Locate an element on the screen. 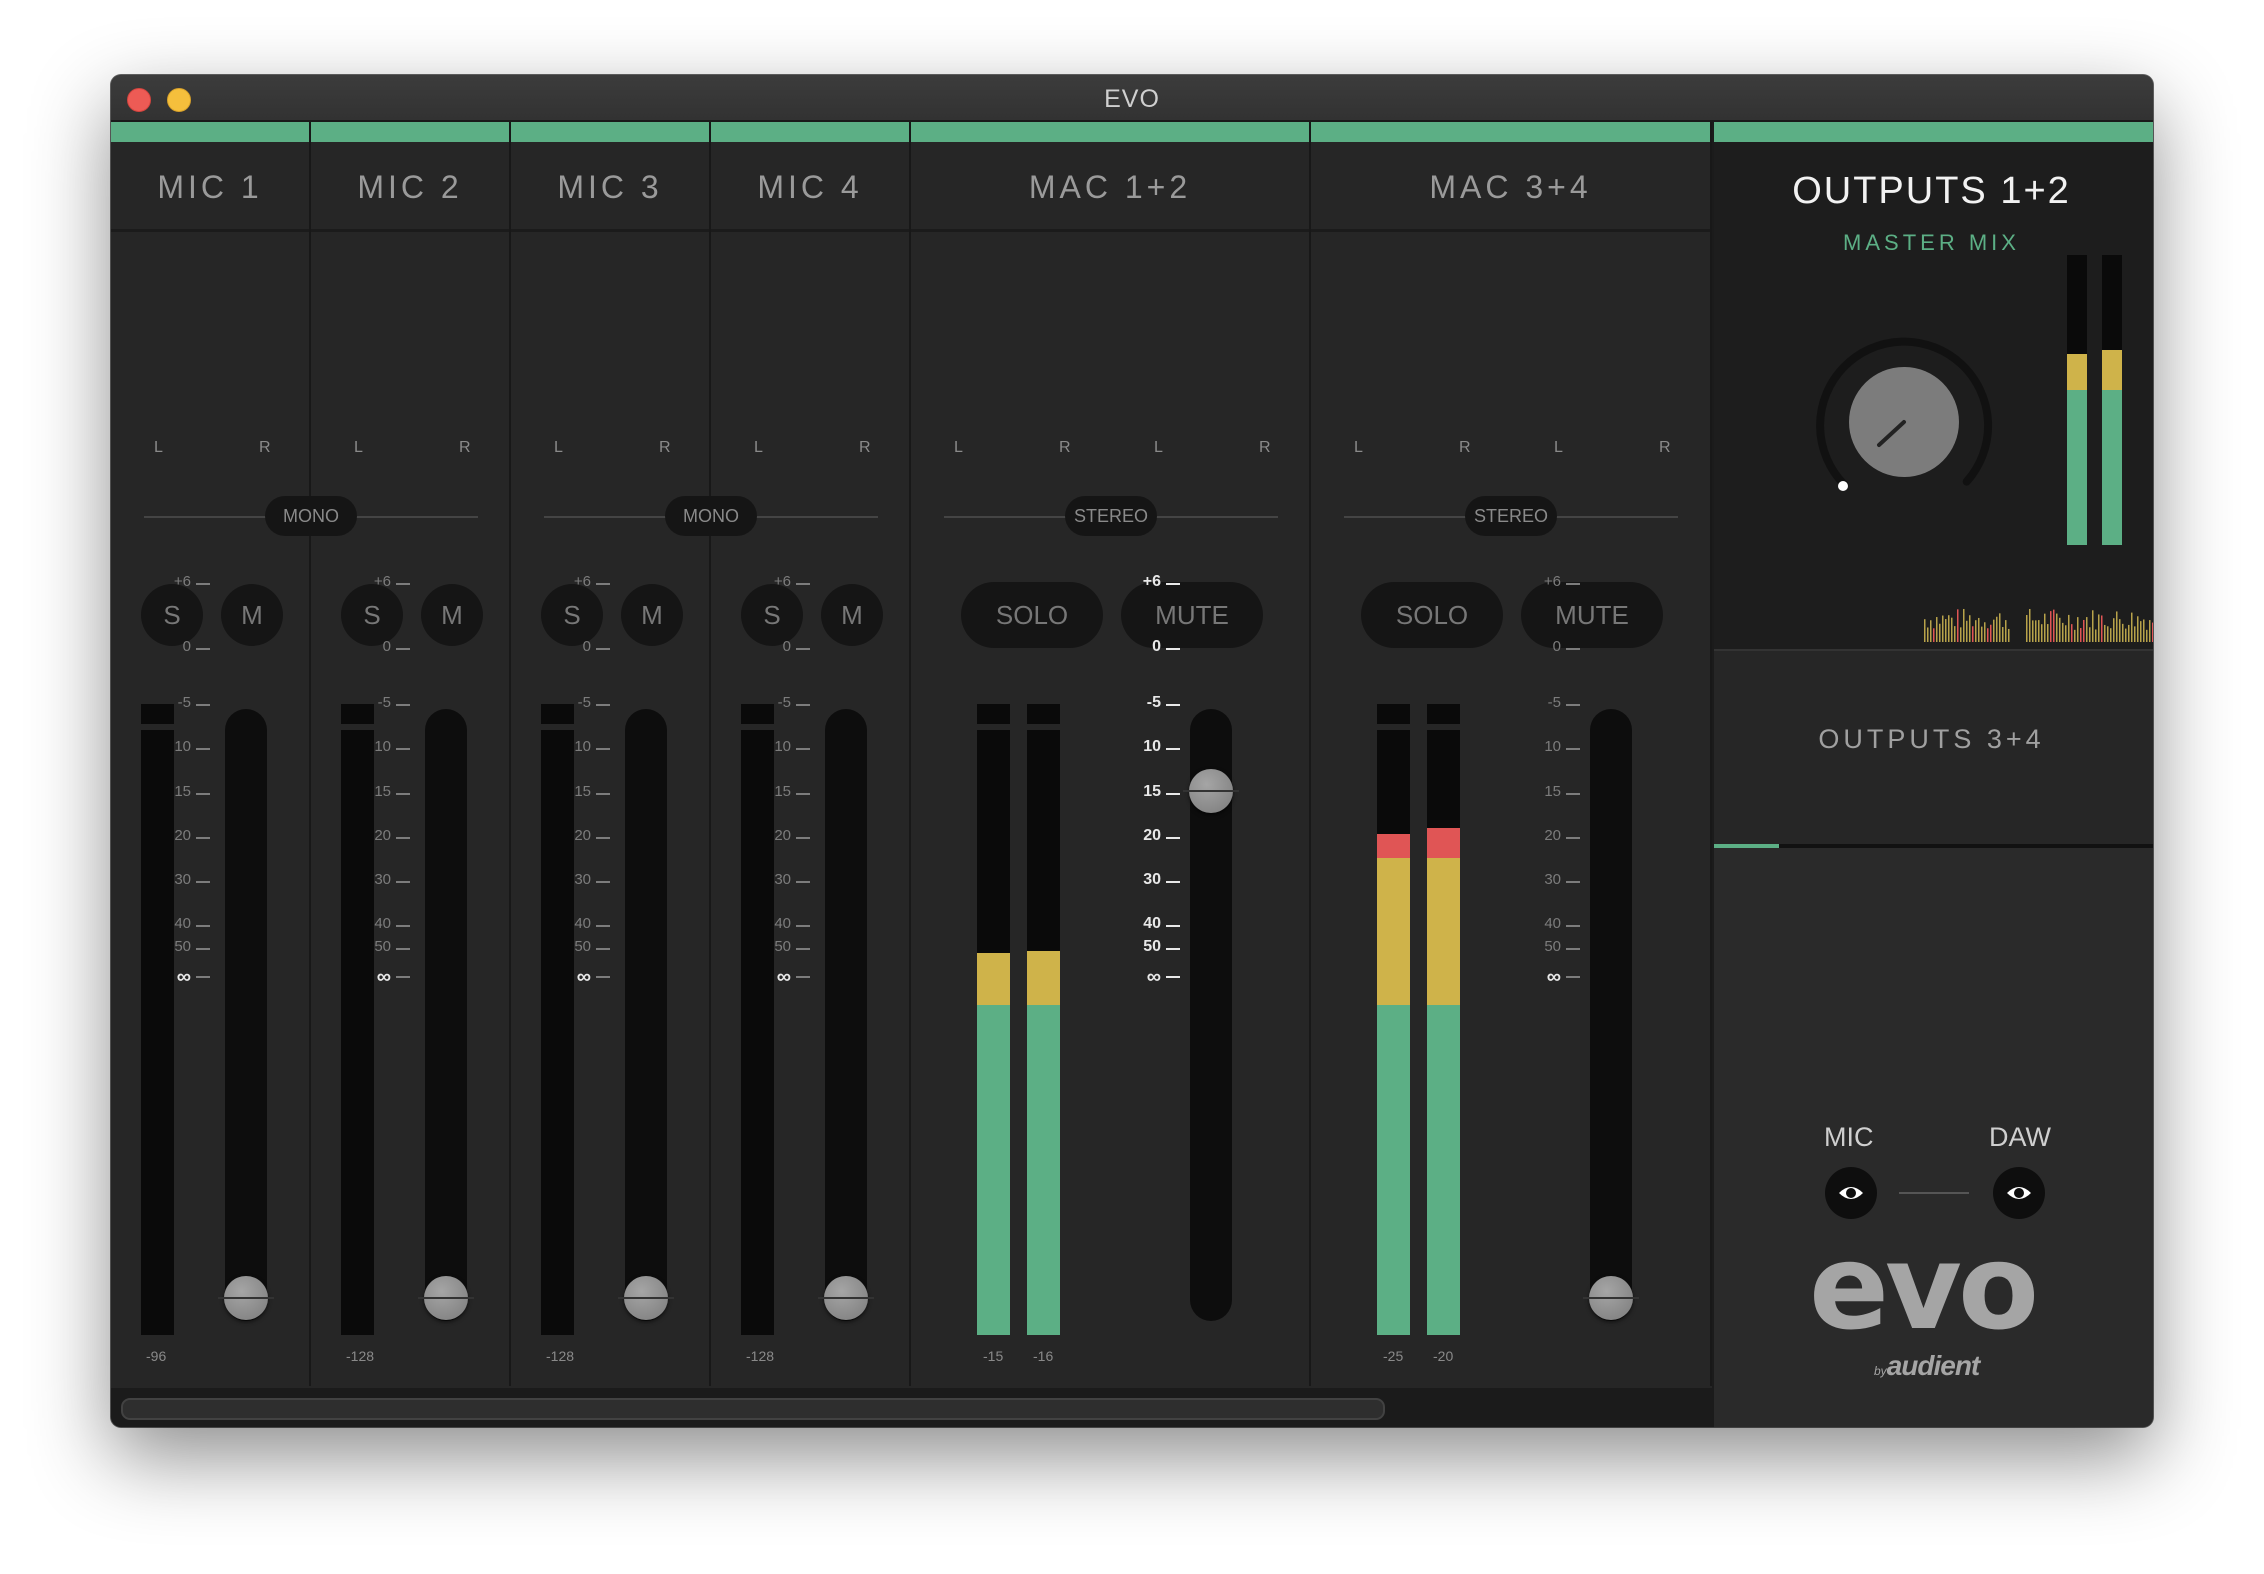 Image resolution: width=2264 pixels, height=1574 pixels. fader-scale-label: 30 is located at coordinates (1552, 879).